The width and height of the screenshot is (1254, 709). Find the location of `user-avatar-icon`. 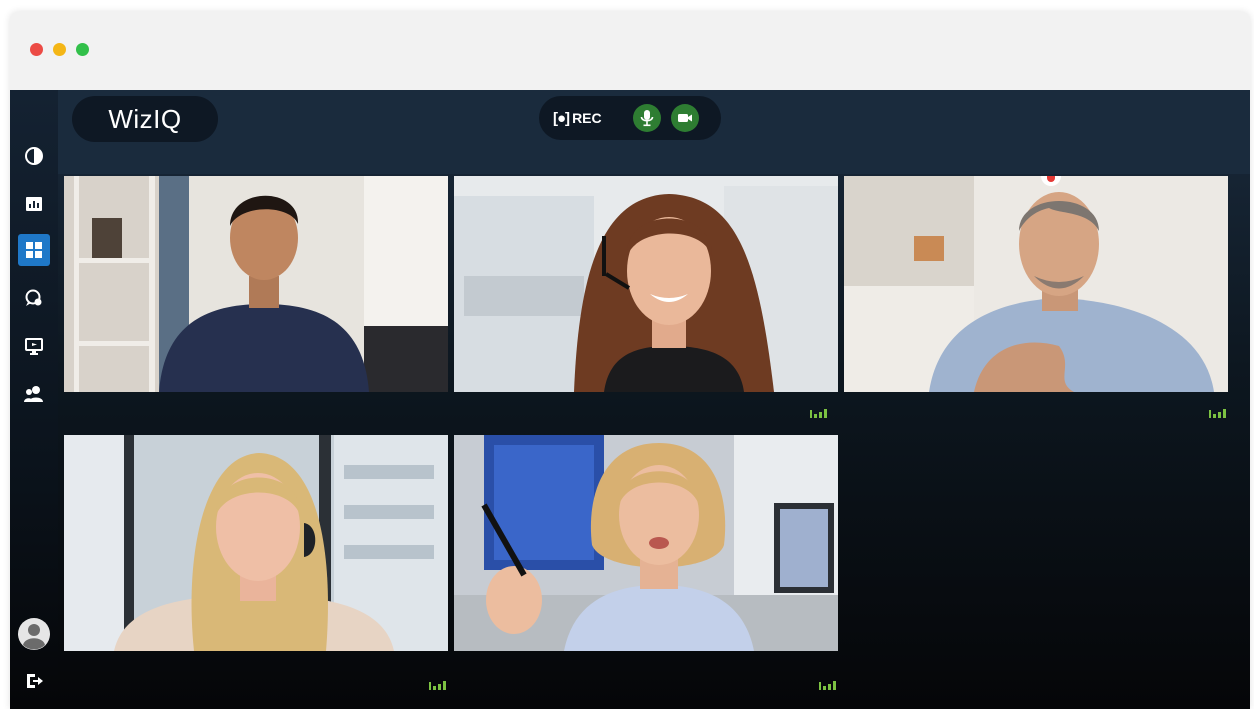

user-avatar-icon is located at coordinates (34, 634).